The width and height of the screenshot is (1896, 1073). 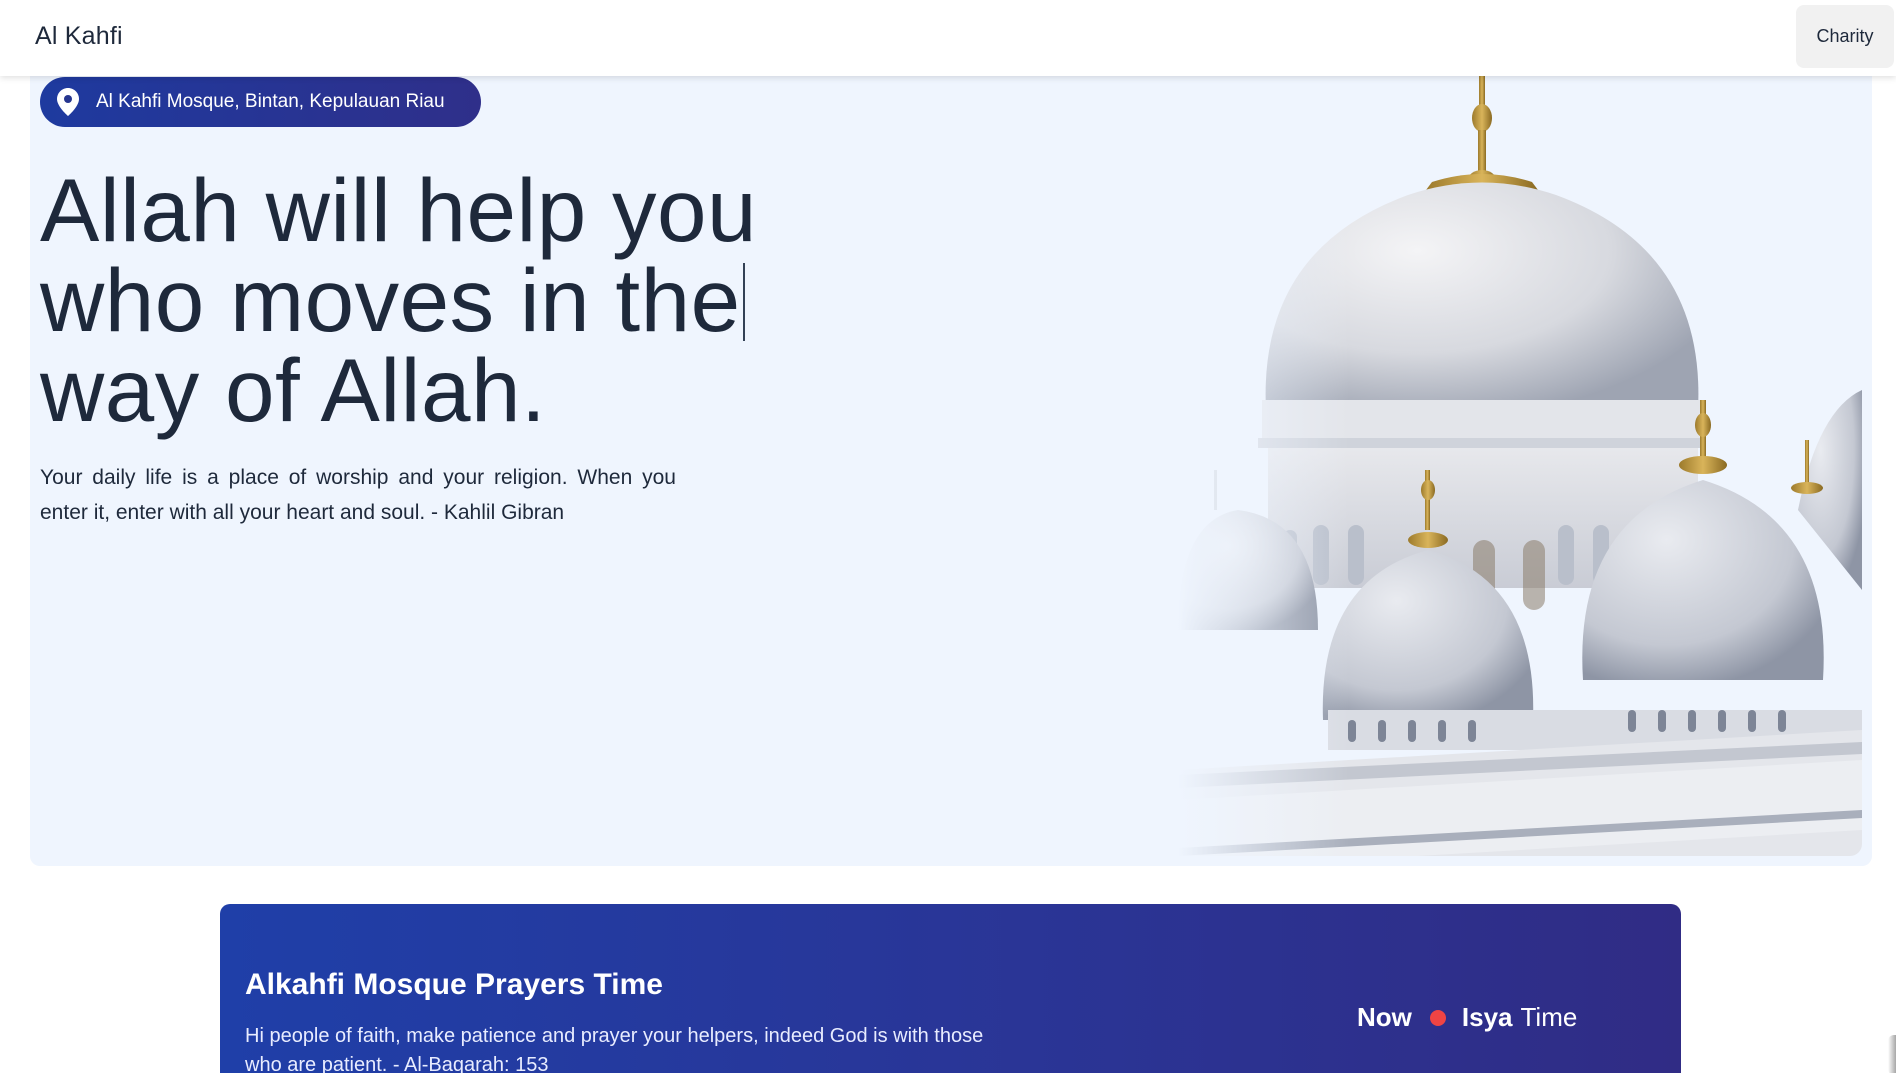 What do you see at coordinates (1845, 36) in the screenshot?
I see `charity-button: Charity` at bounding box center [1845, 36].